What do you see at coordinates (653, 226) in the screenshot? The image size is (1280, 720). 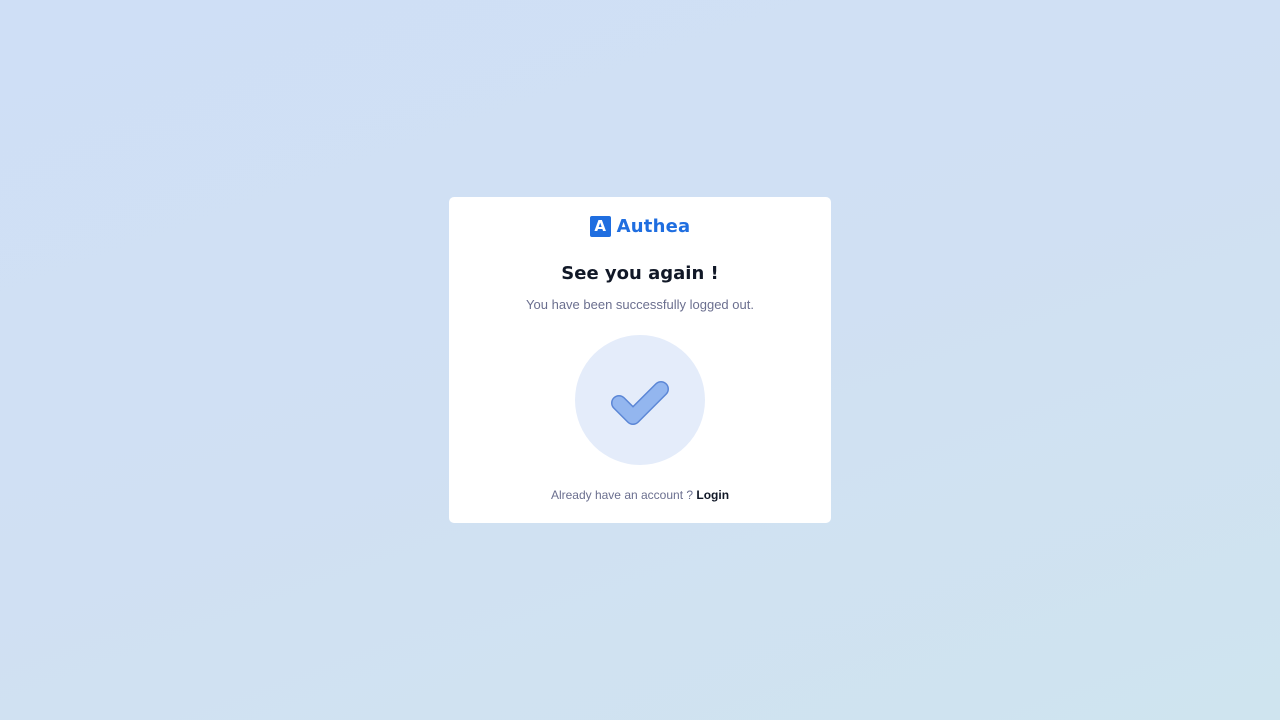 I see `brand-name: Authea` at bounding box center [653, 226].